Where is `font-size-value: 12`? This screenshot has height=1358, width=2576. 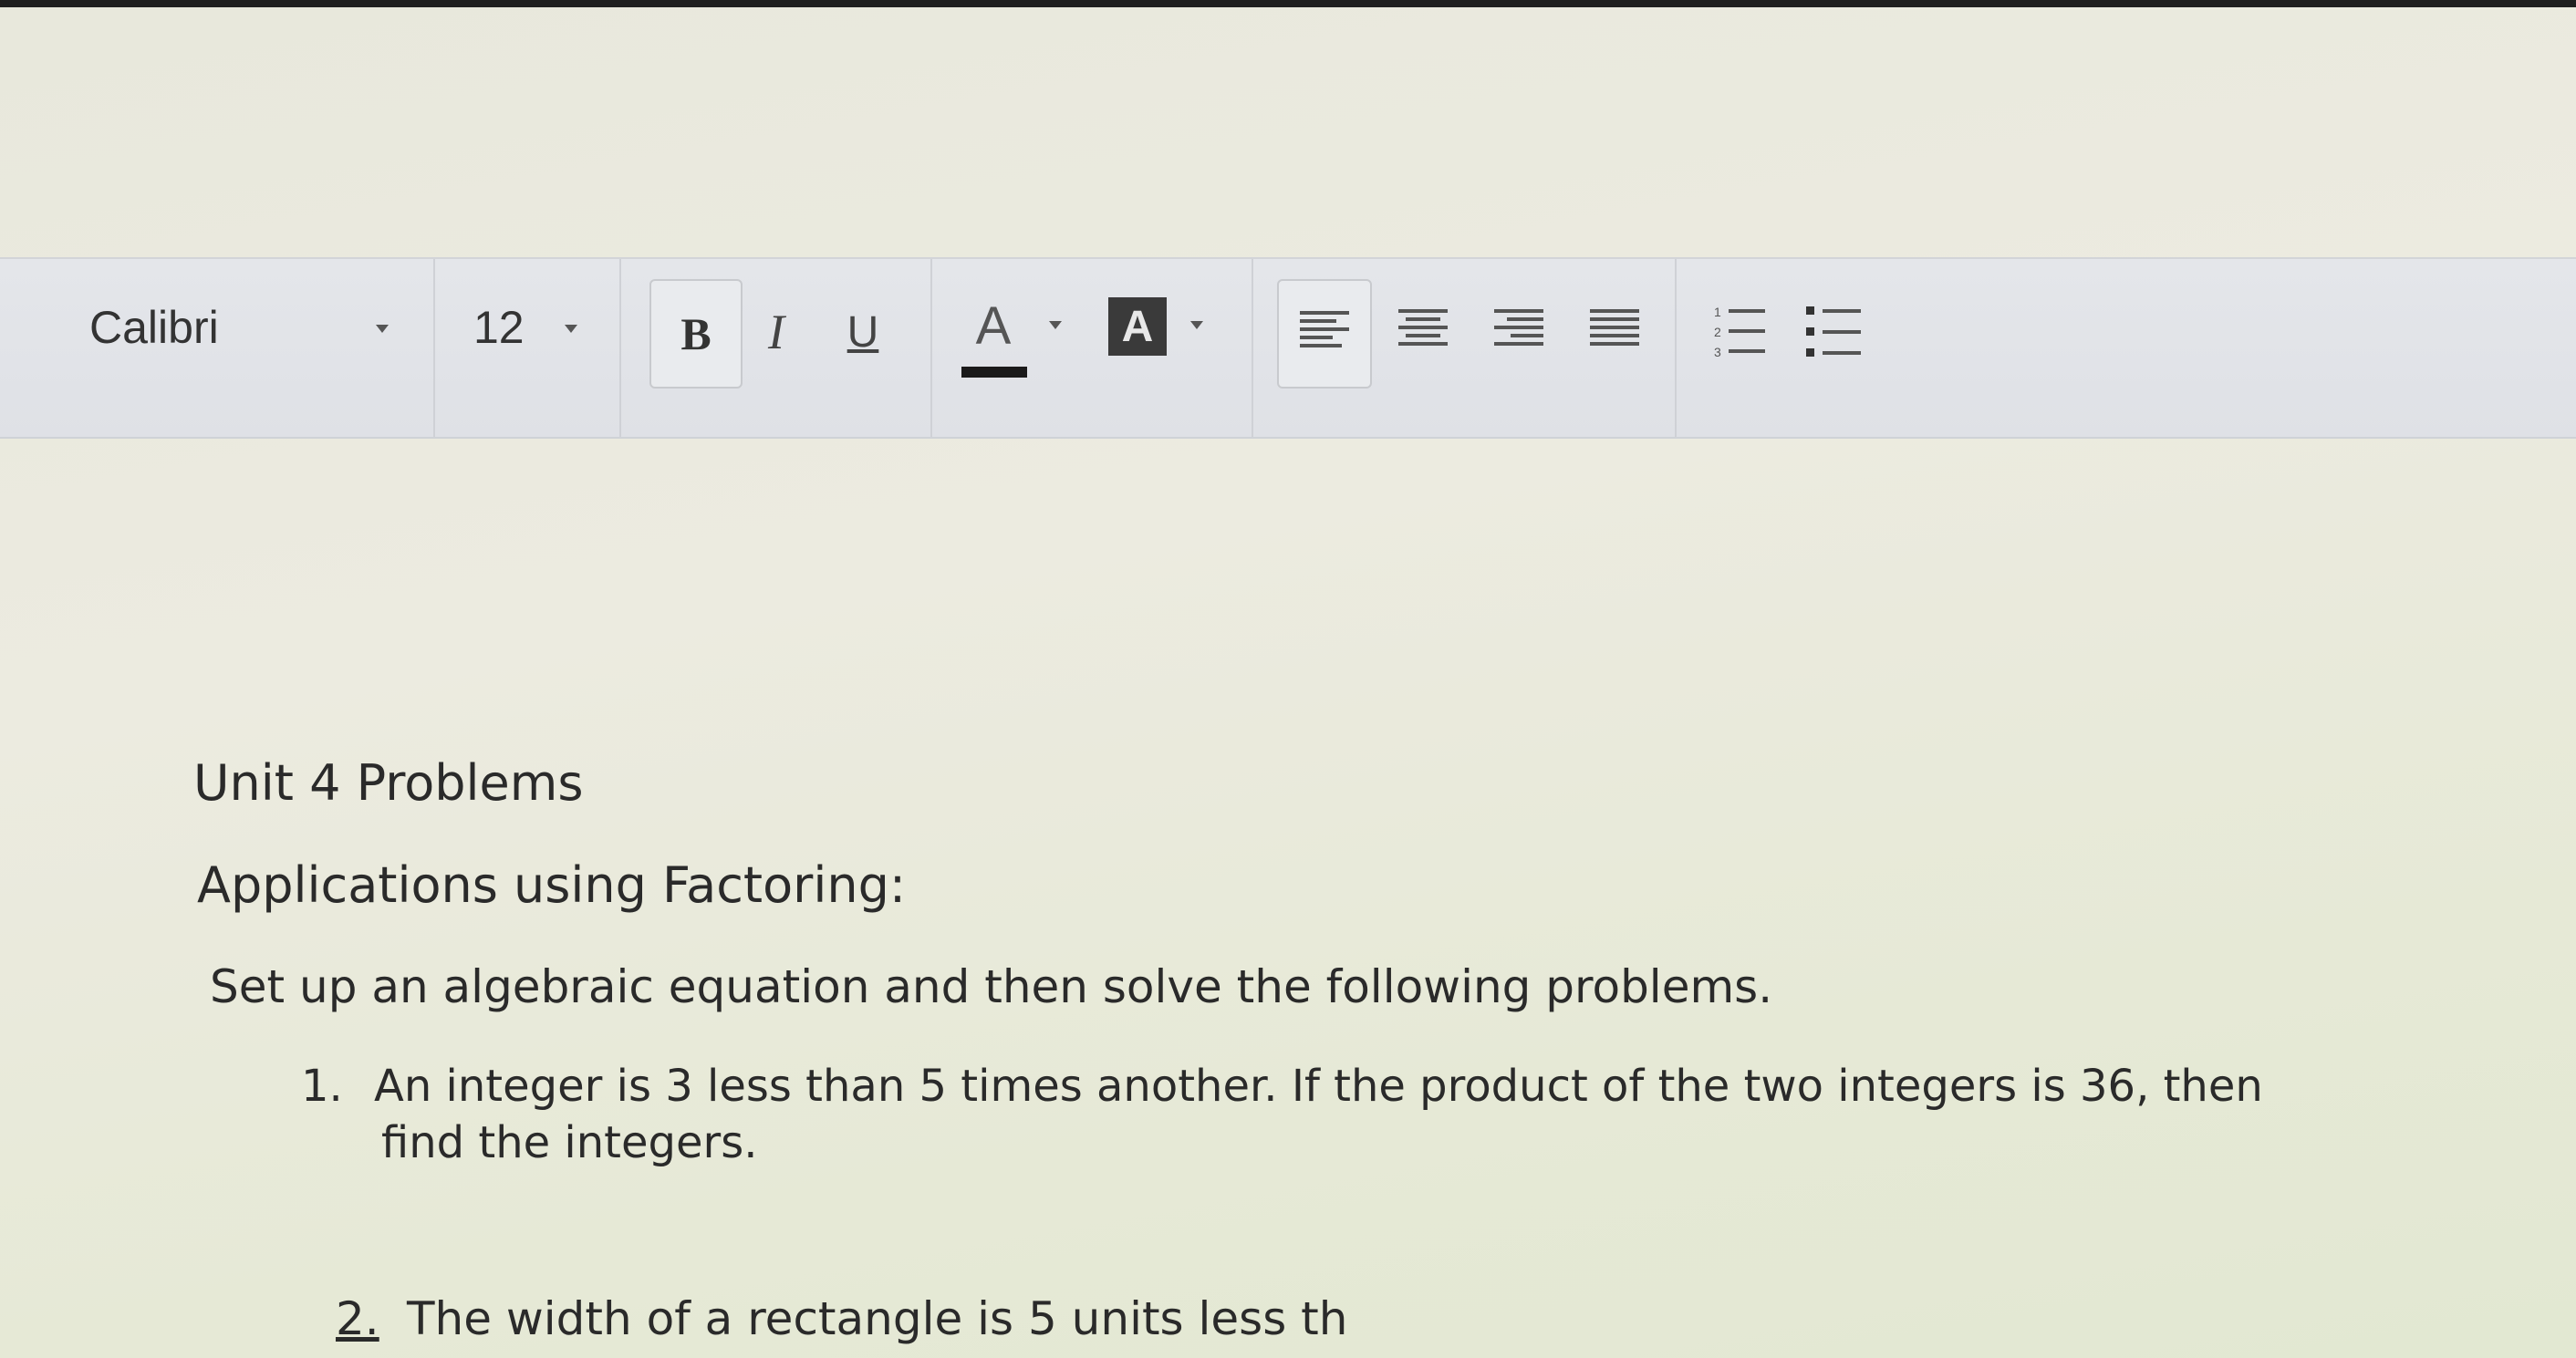
font-size-value: 12 is located at coordinates (499, 328).